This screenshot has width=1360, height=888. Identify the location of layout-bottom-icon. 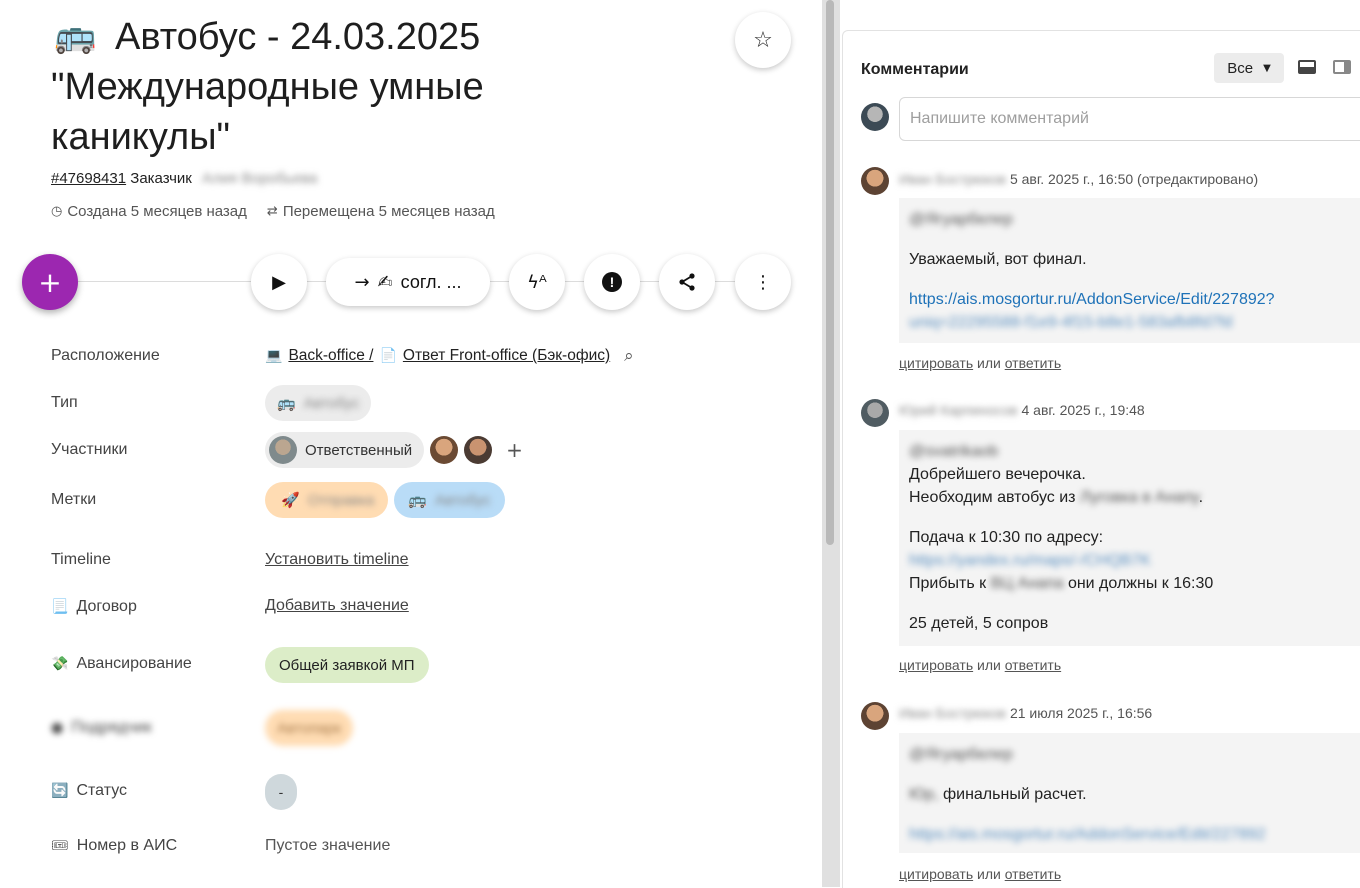
(1307, 67).